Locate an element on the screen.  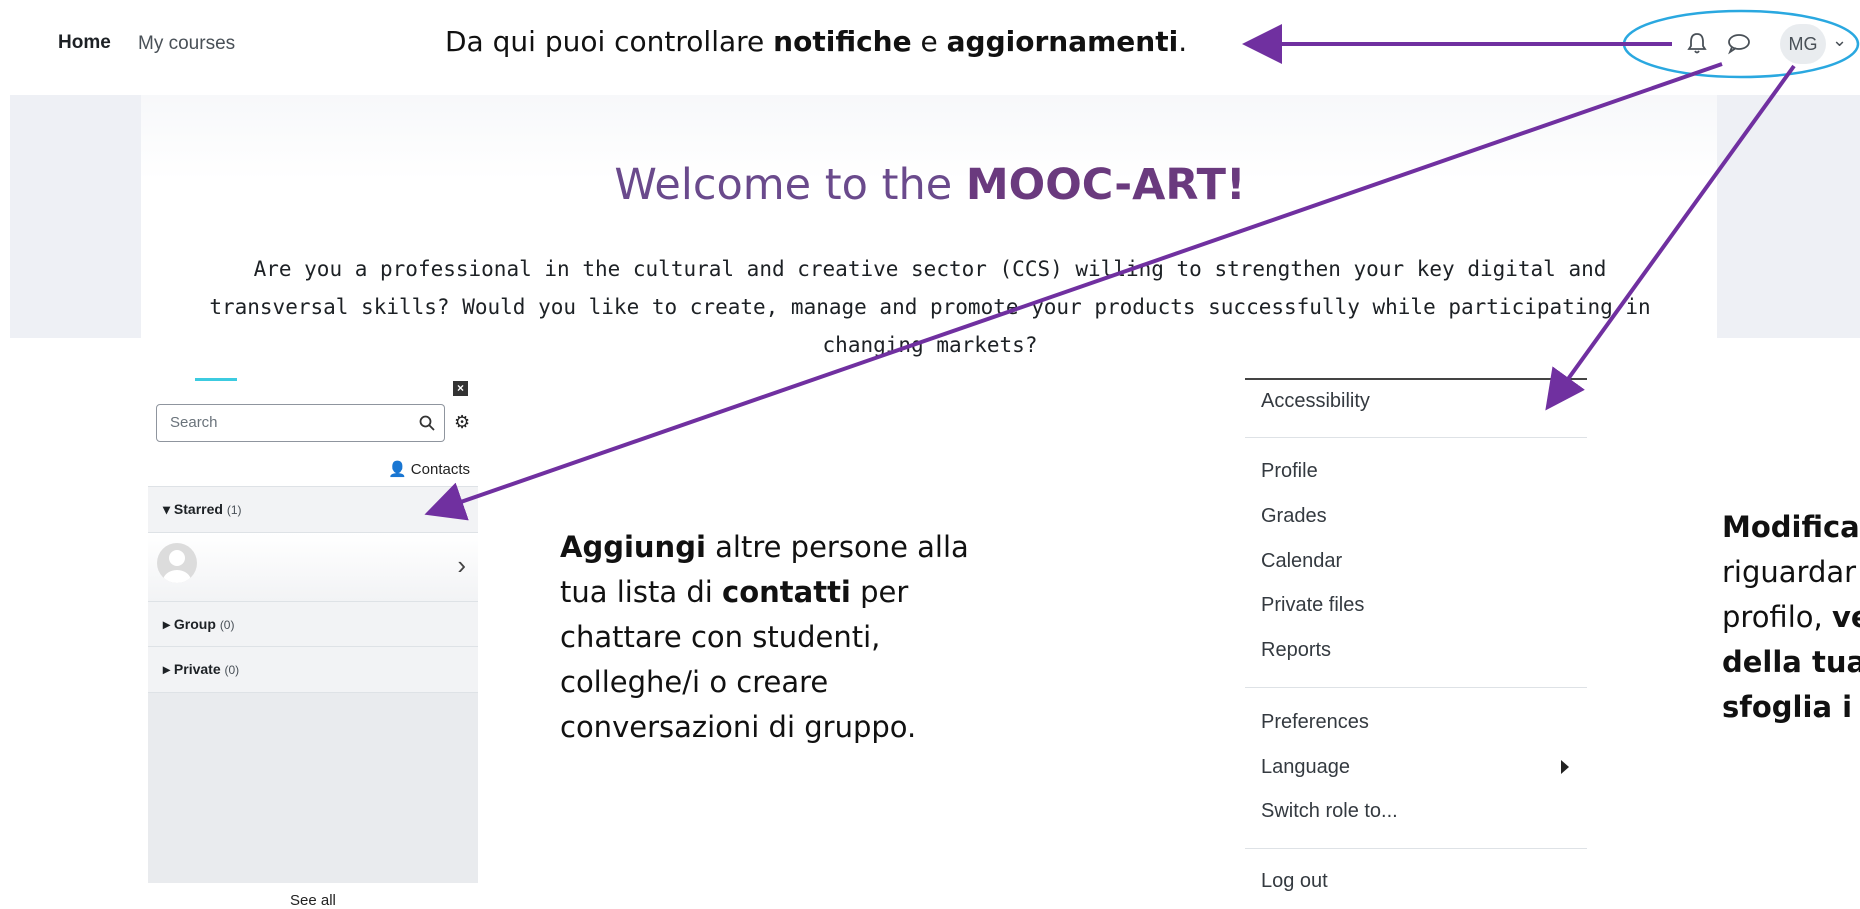
caret-right-icon is located at coordinates (1565, 767).